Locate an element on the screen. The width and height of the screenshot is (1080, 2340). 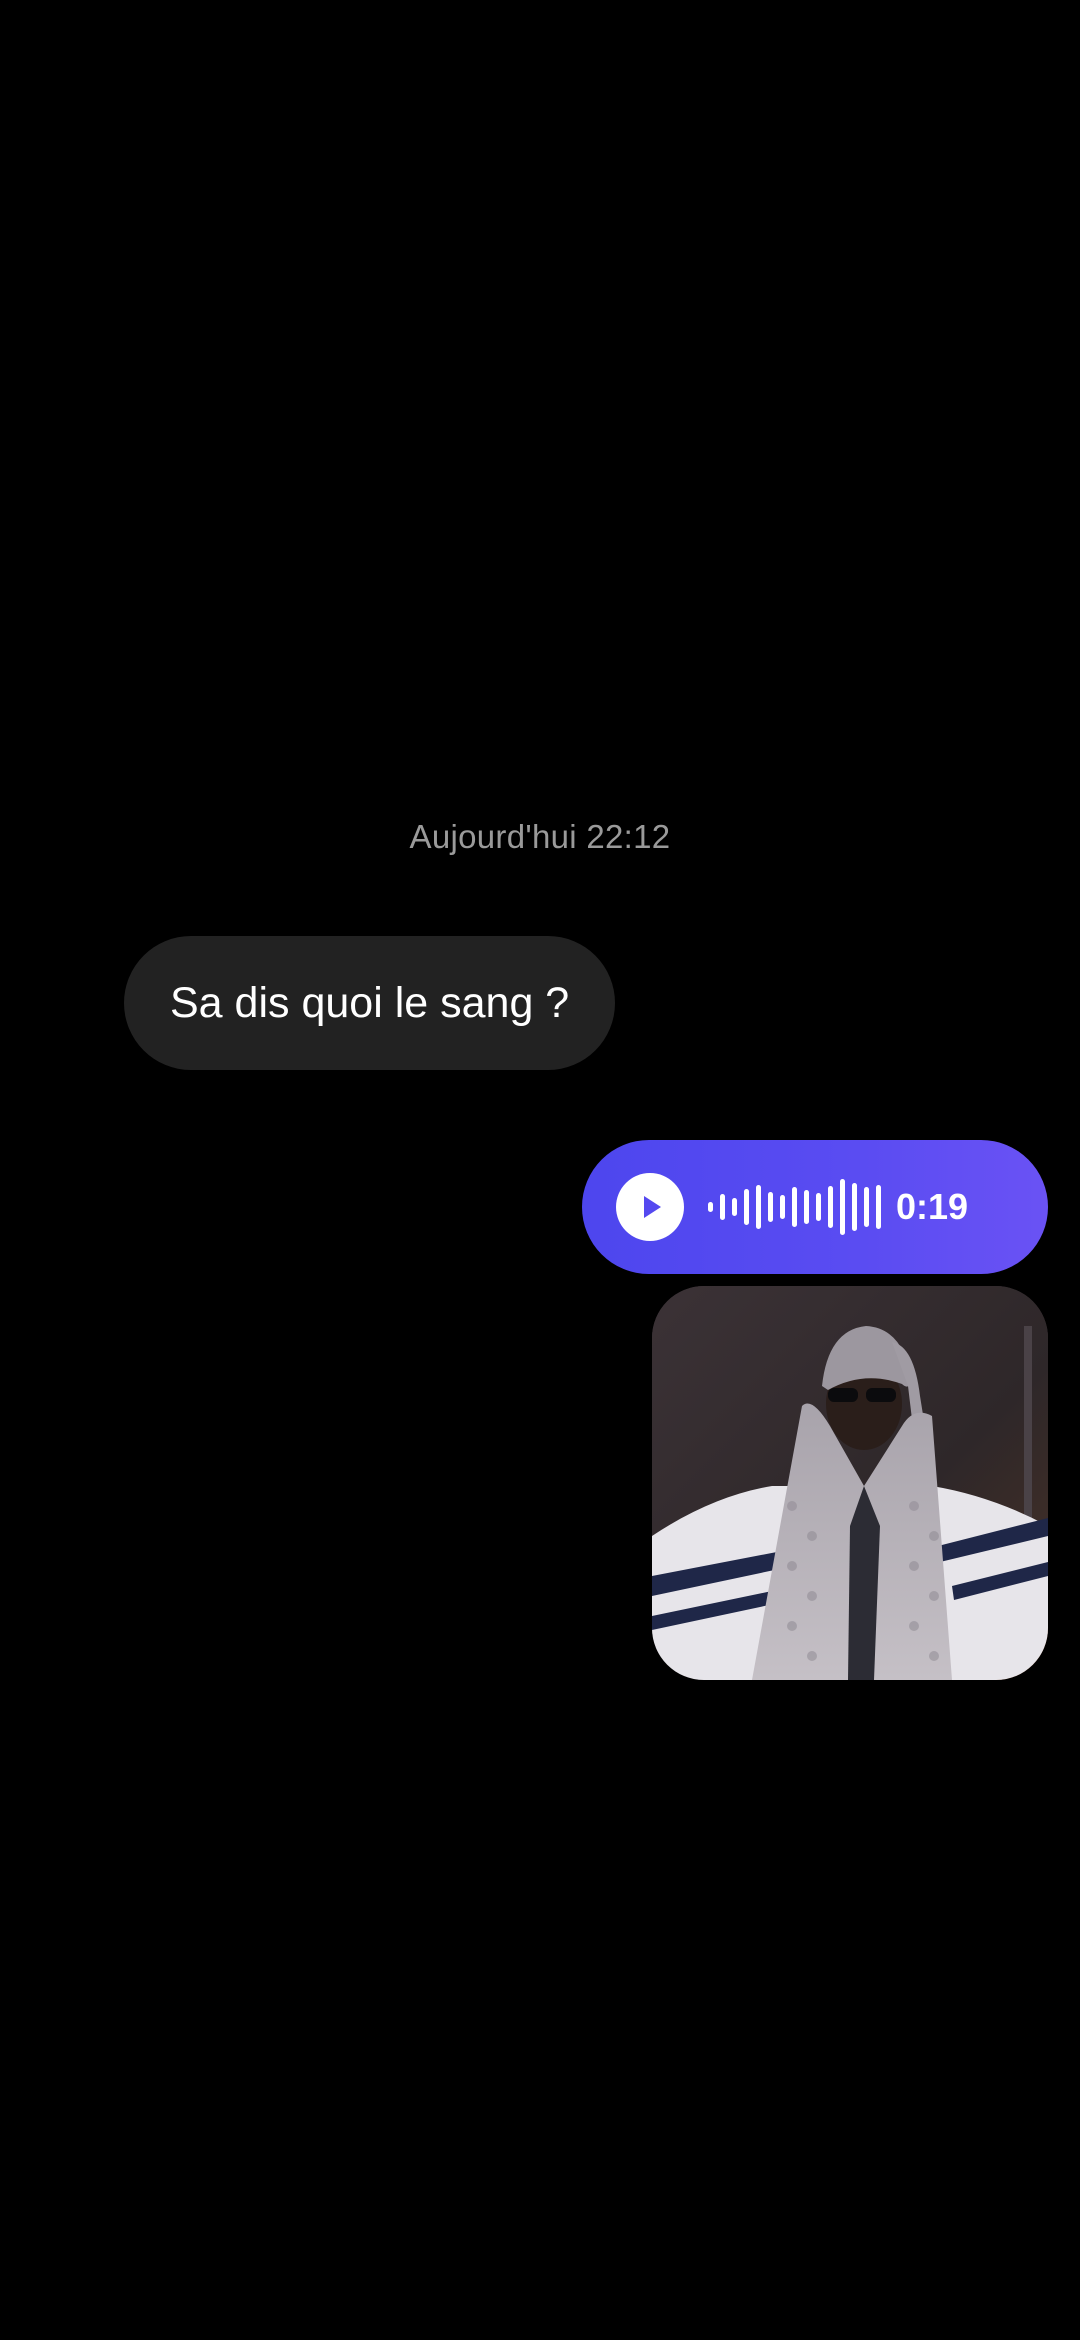
voice-message-bubble: 0:19 is located at coordinates (815, 1207).